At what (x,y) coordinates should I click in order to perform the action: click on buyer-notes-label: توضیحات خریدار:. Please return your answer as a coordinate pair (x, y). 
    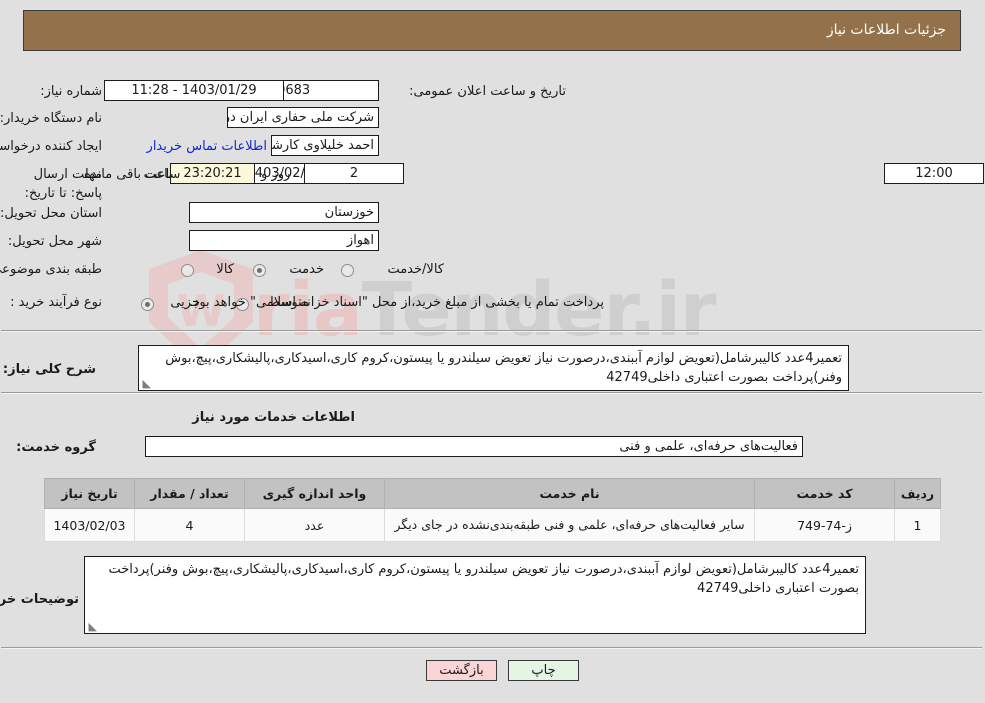
    Looking at the image, I should click on (40, 599).